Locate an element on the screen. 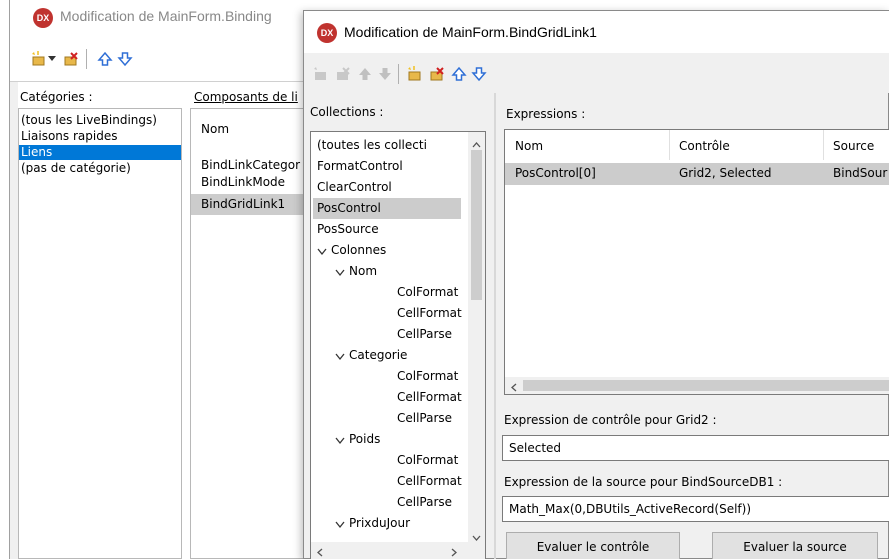 Image resolution: width=889 pixels, height=559 pixels. control-expression-label: Expression de contrôle pour Grid2 : is located at coordinates (610, 420).